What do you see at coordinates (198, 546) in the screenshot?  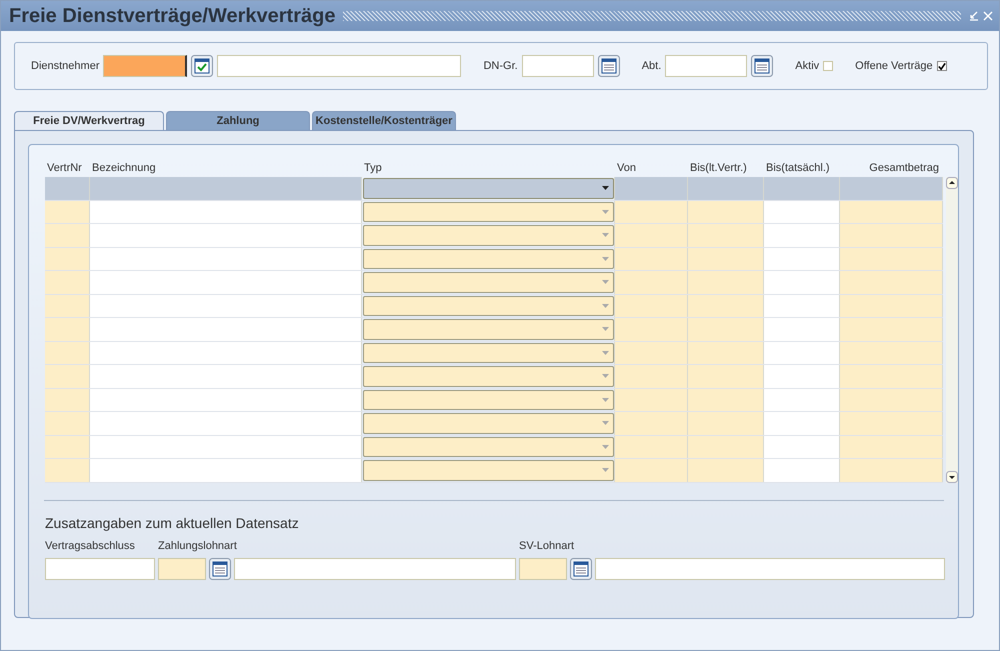 I see `field-label: Zahlungslohnart` at bounding box center [198, 546].